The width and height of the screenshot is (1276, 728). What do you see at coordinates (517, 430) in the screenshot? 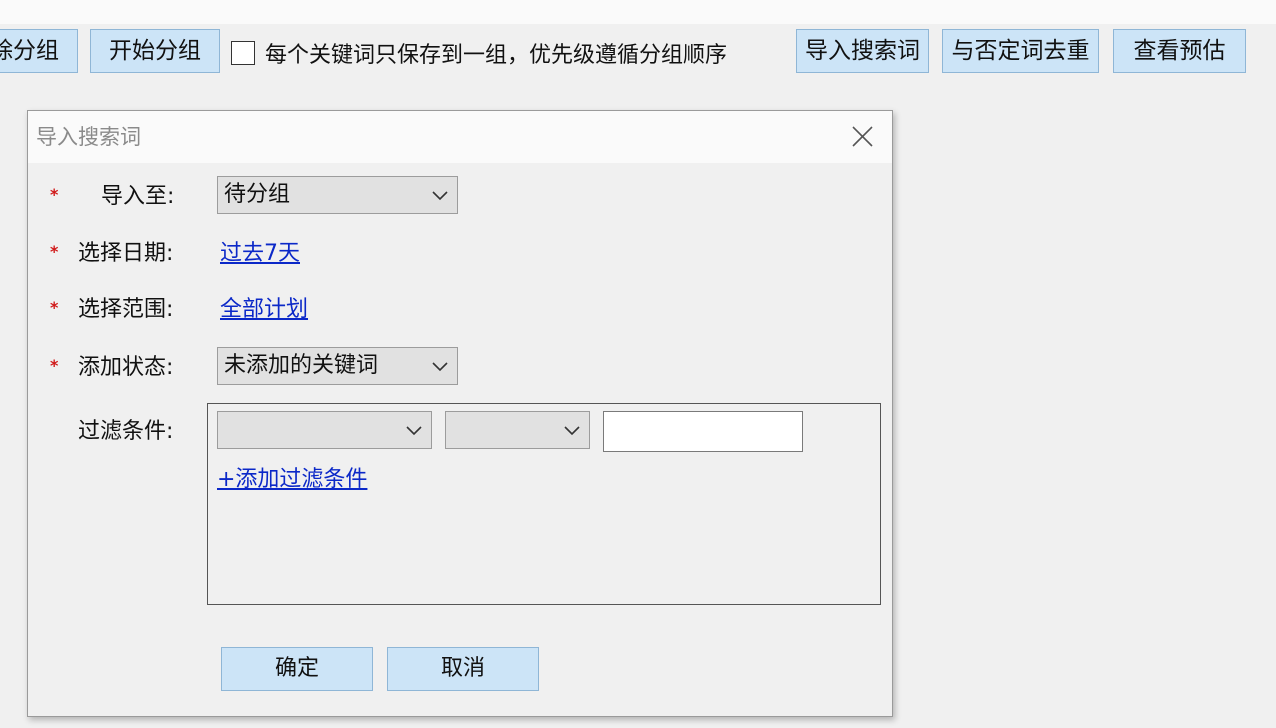
I see `filter-operator-select` at bounding box center [517, 430].